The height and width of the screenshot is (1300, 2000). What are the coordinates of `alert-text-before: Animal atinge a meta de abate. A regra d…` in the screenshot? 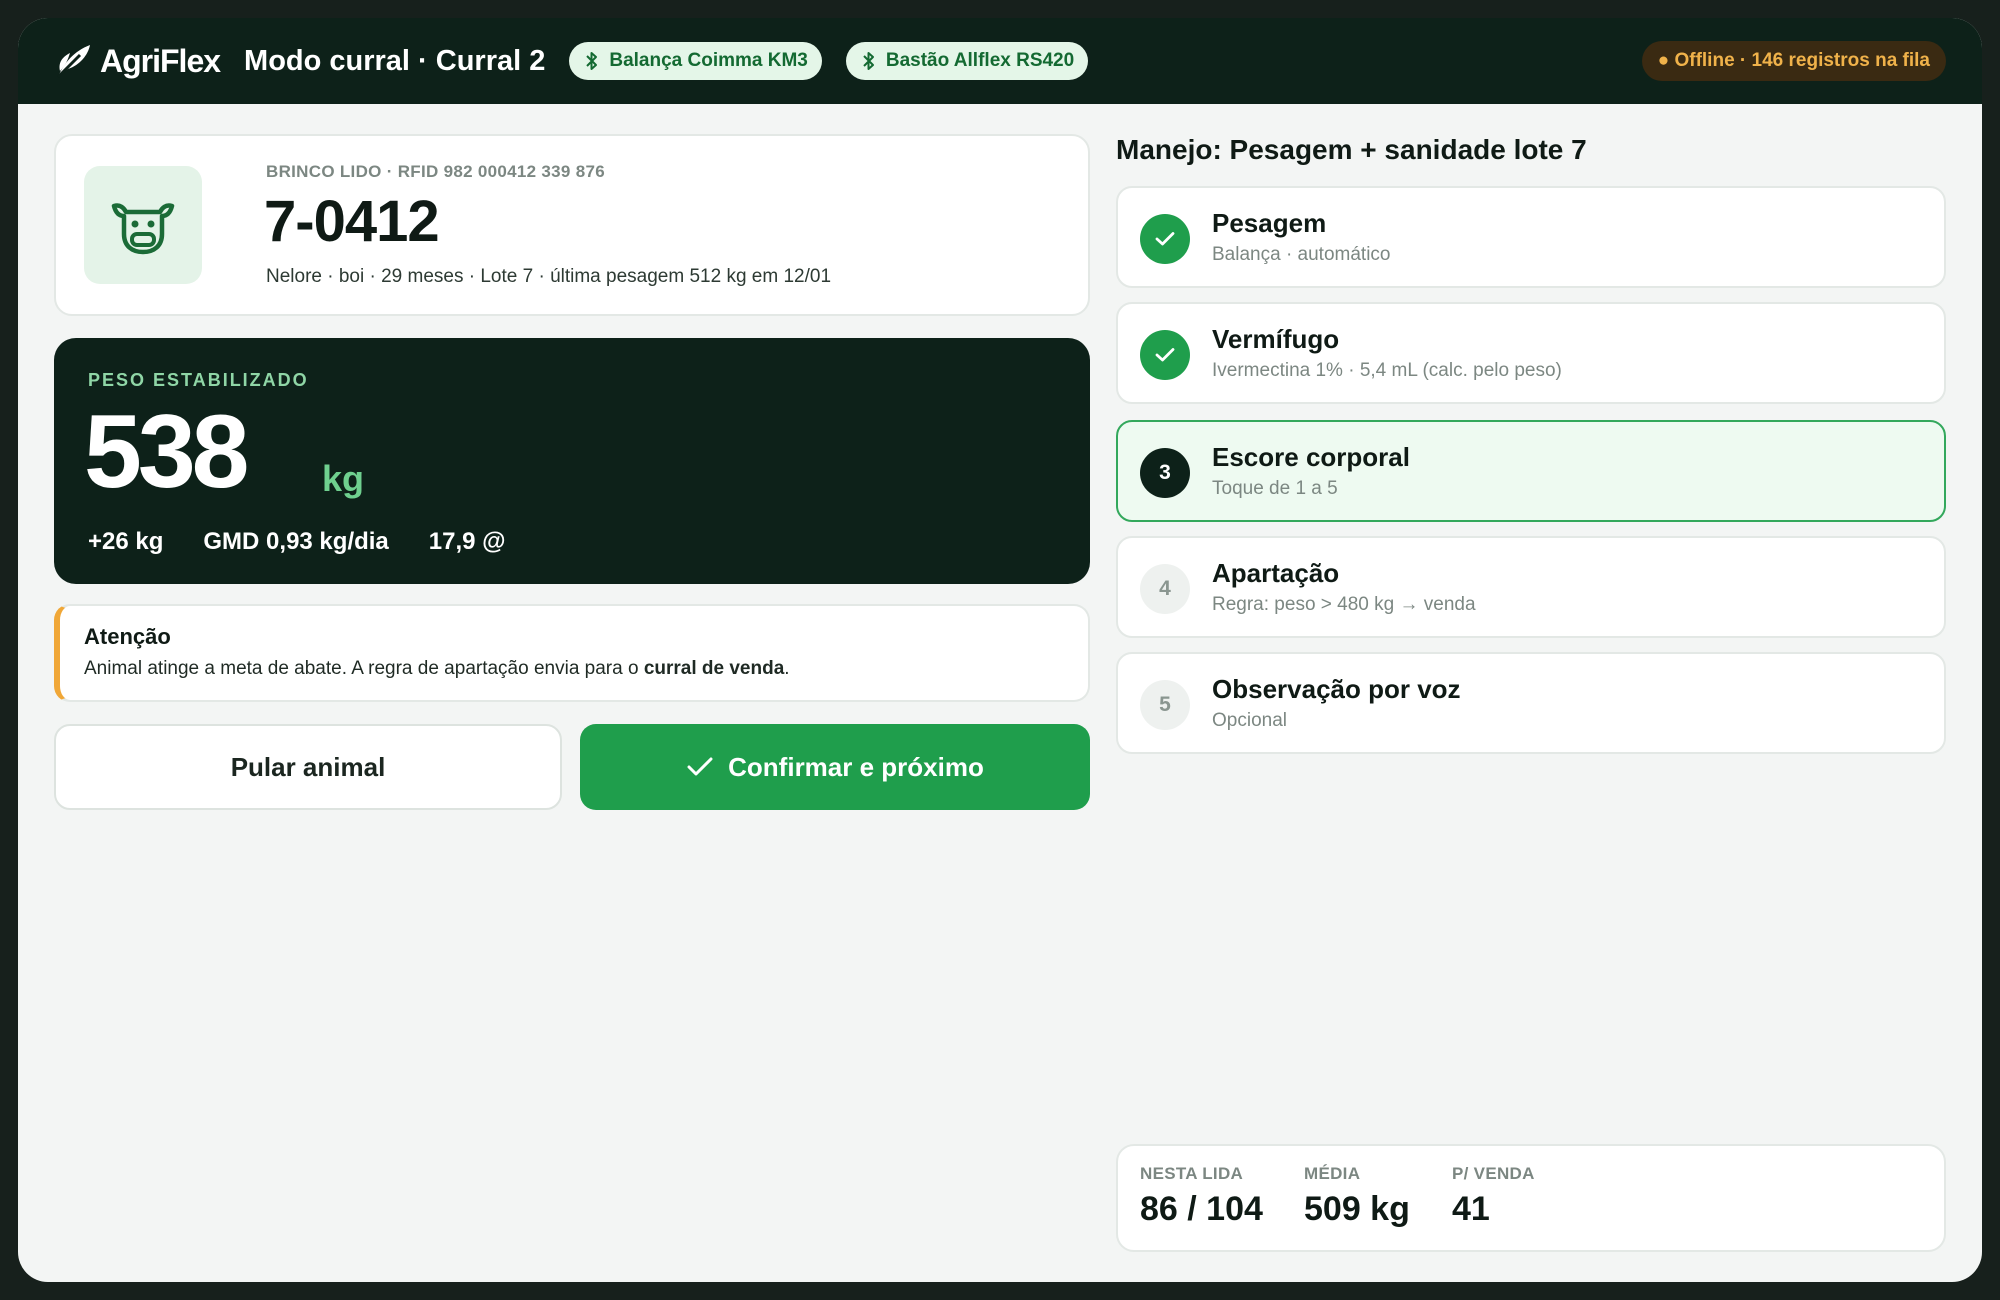 It's located at (364, 668).